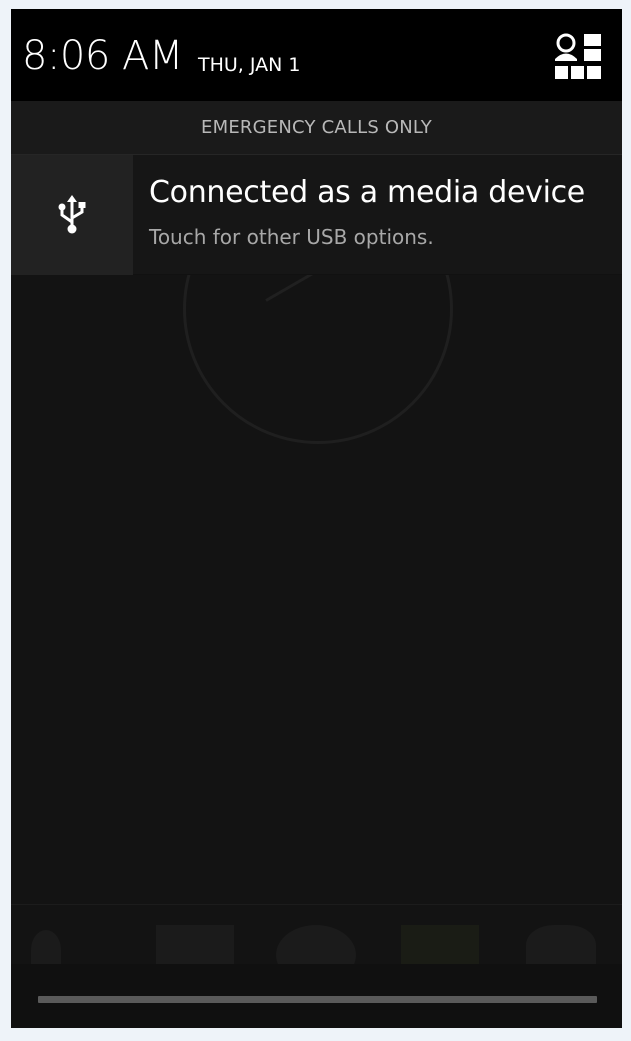 The width and height of the screenshot is (631, 1041). I want to click on clock-date: THU, JAN 1, so click(249, 65).